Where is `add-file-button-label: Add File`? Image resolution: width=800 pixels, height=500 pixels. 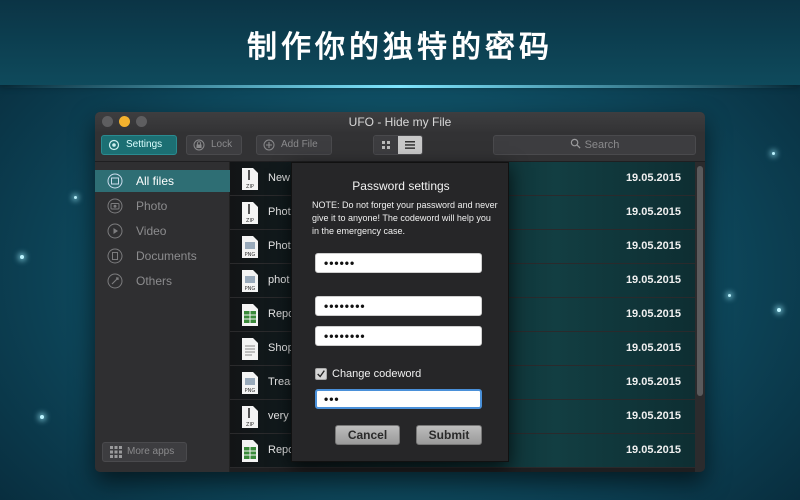 add-file-button-label: Add File is located at coordinates (299, 144).